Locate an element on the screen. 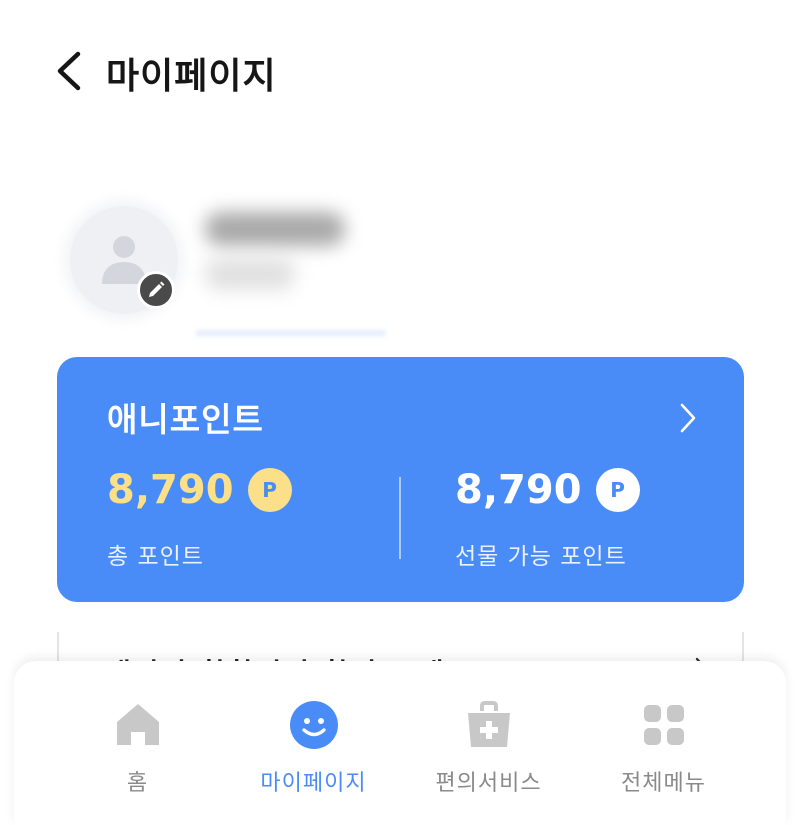  chevron-right-icon is located at coordinates (688, 418).